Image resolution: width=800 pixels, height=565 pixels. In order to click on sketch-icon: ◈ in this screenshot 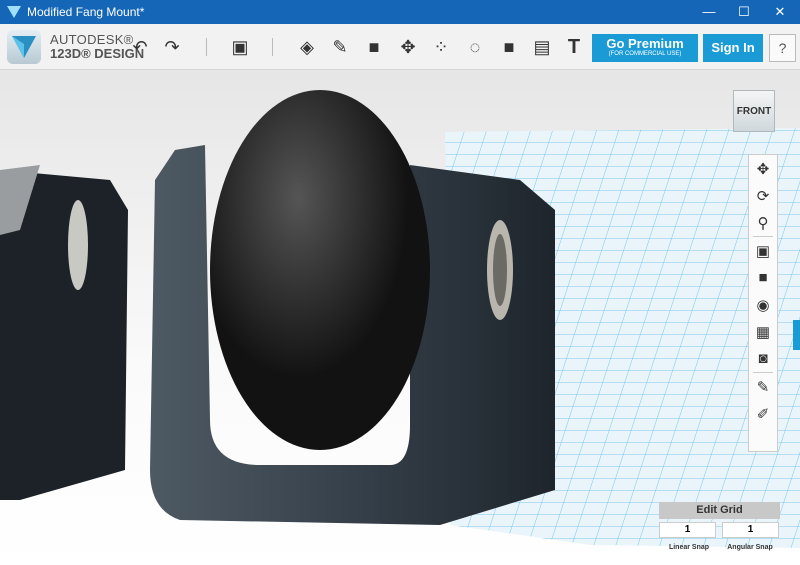, I will do `click(307, 47)`.